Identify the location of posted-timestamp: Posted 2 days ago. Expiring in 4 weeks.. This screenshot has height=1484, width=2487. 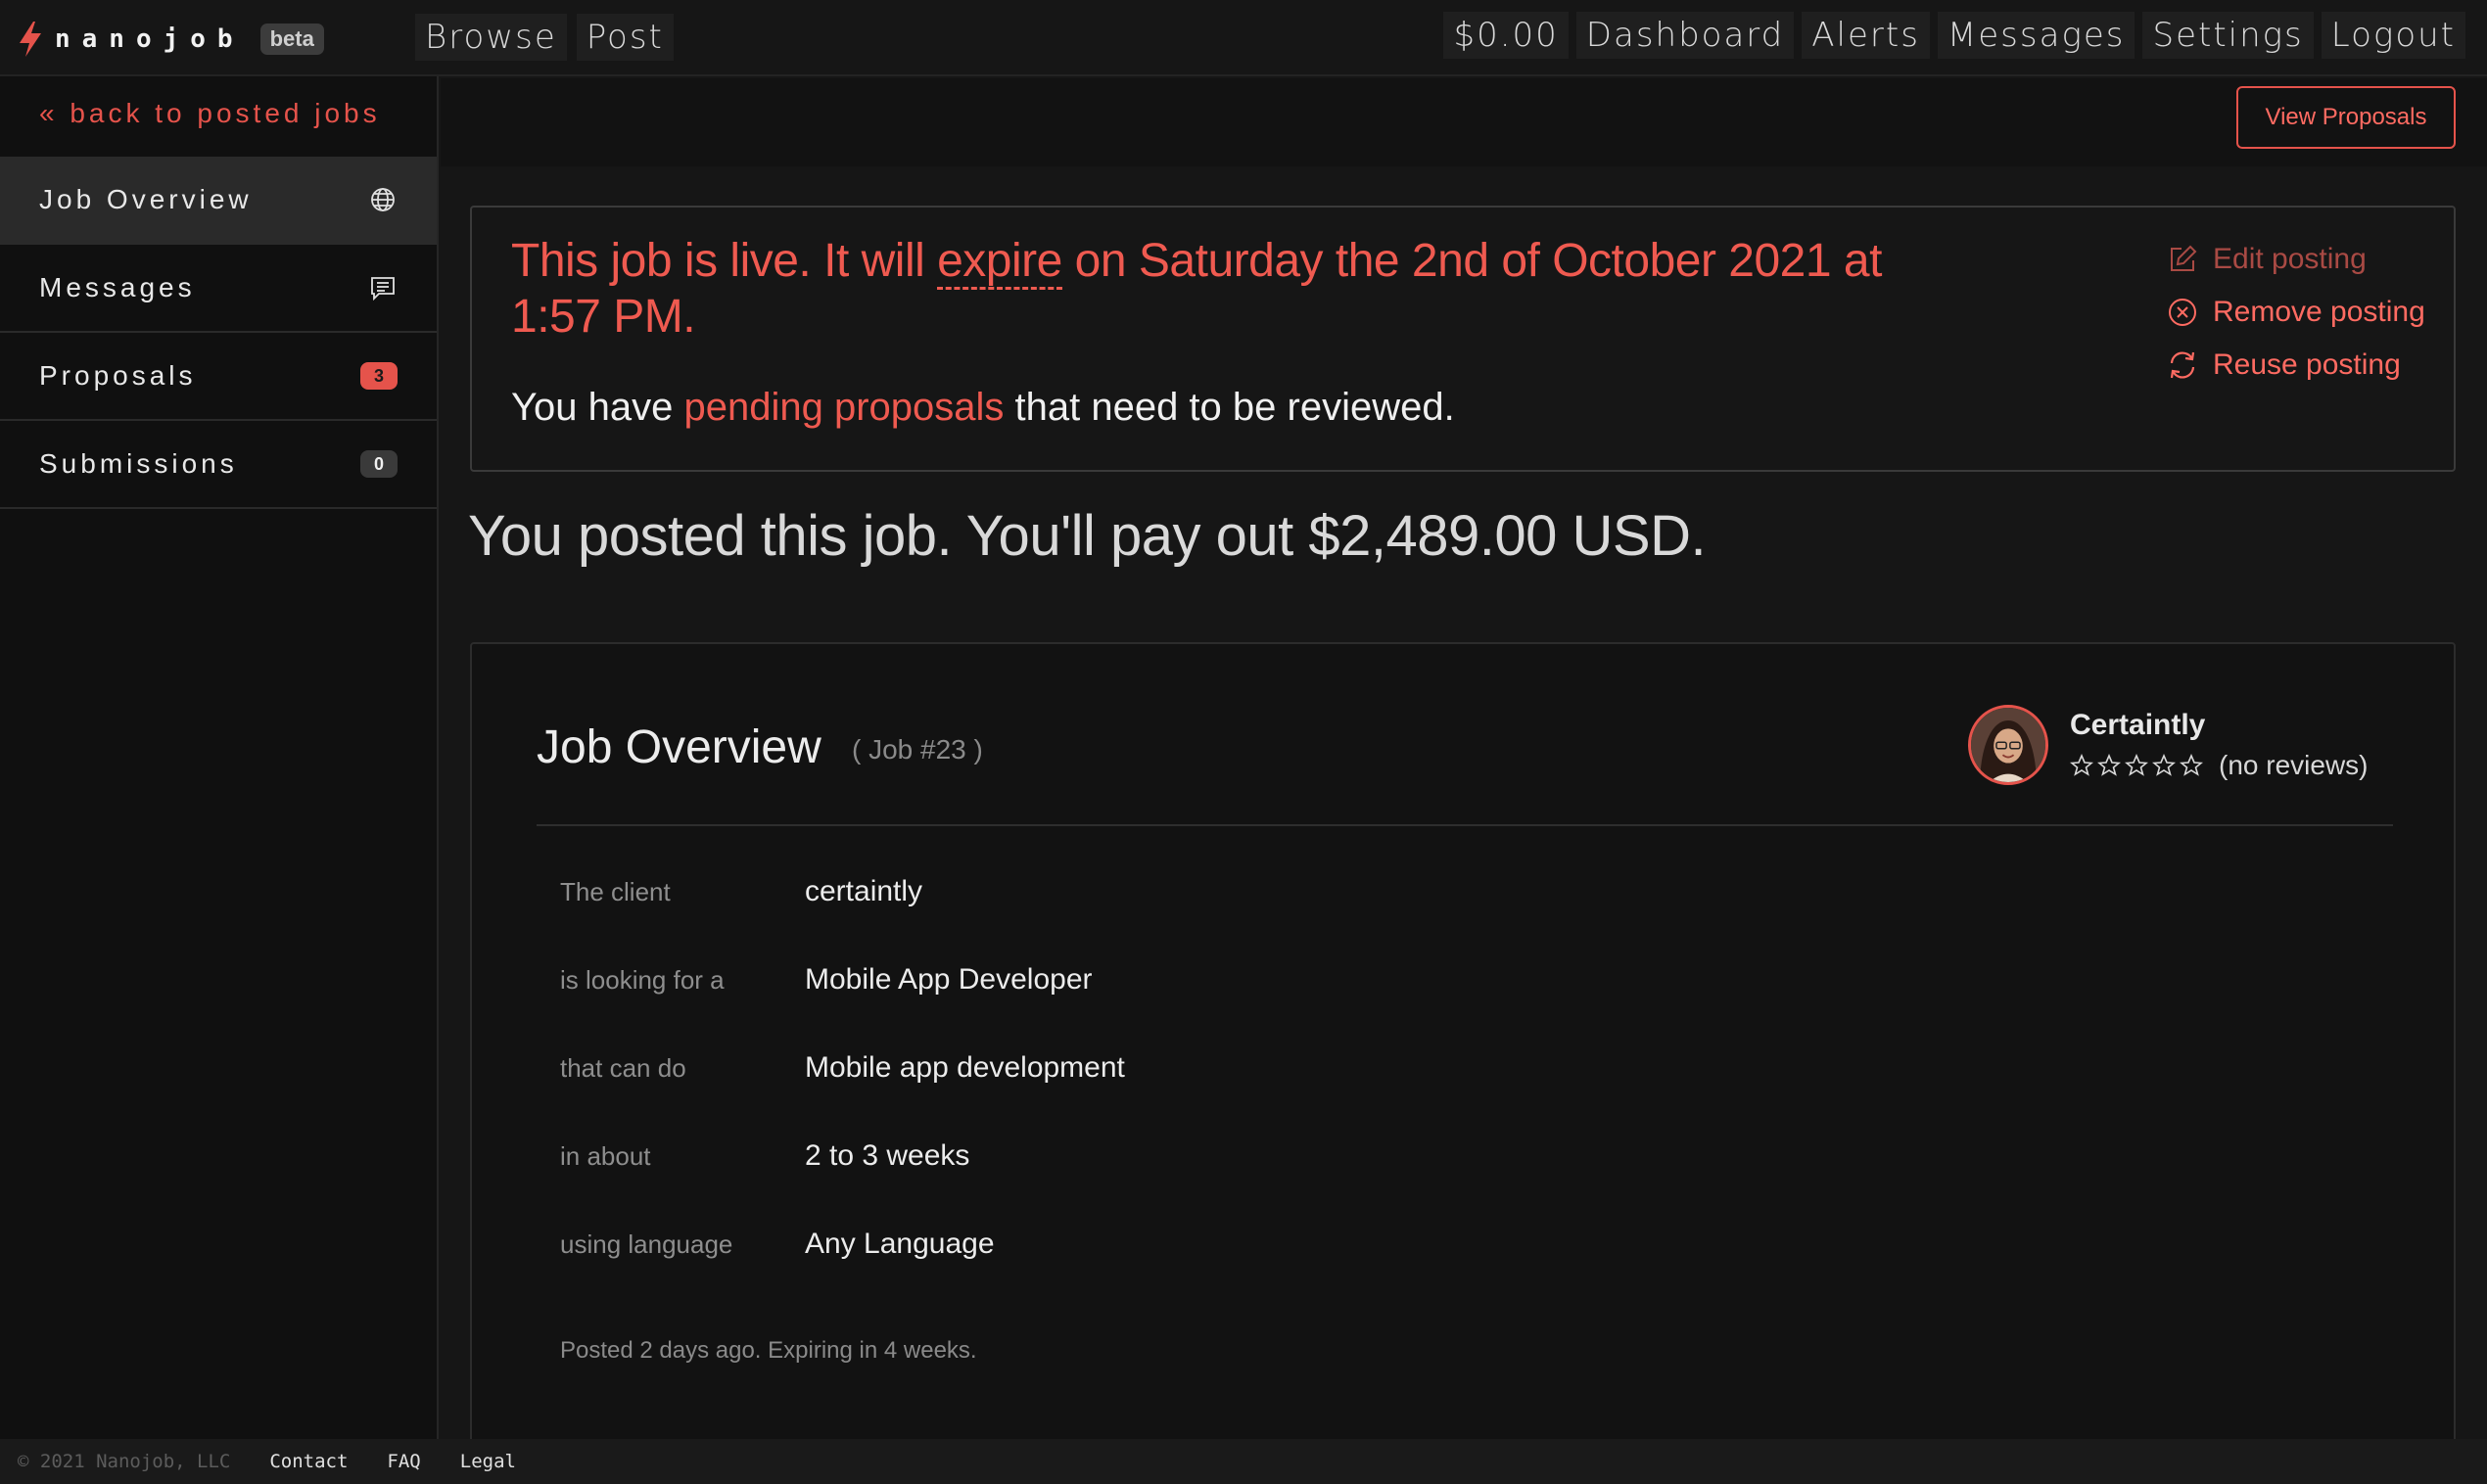
(768, 1350).